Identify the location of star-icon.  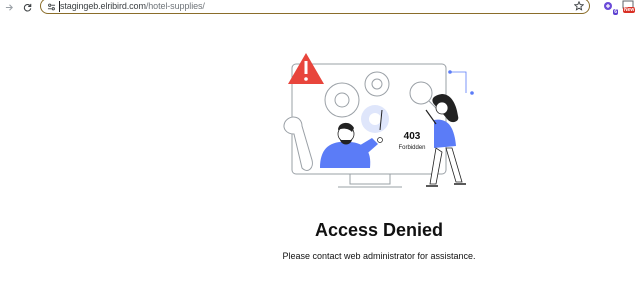
(579, 6).